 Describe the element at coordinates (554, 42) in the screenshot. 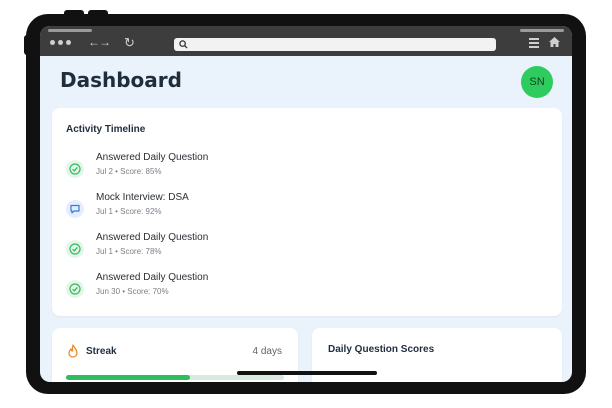

I see `home-icon` at that location.